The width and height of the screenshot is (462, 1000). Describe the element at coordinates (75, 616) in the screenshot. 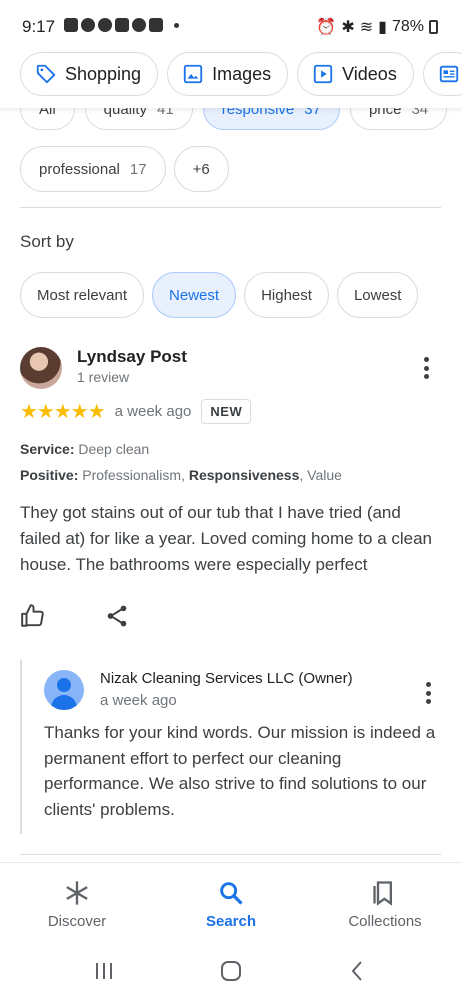

I see `review-actions` at that location.